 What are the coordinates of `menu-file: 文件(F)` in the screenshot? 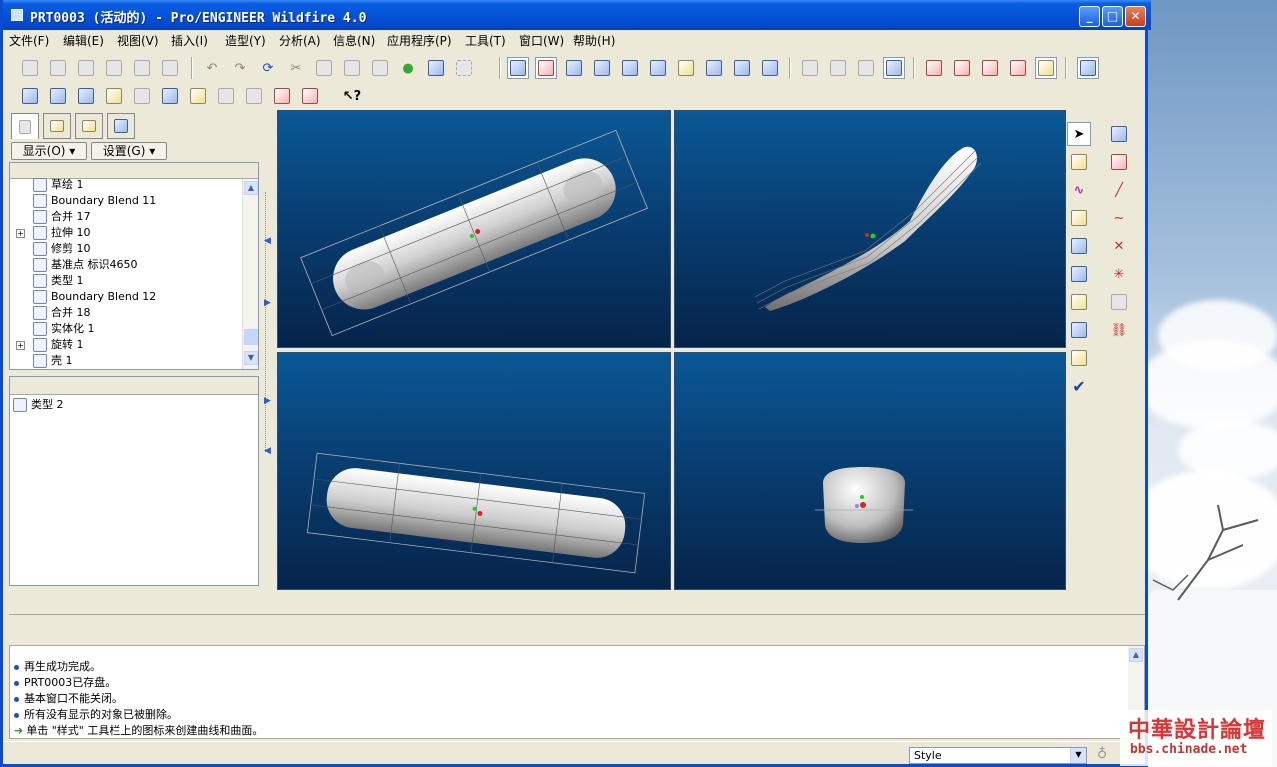 It's located at (29, 40).